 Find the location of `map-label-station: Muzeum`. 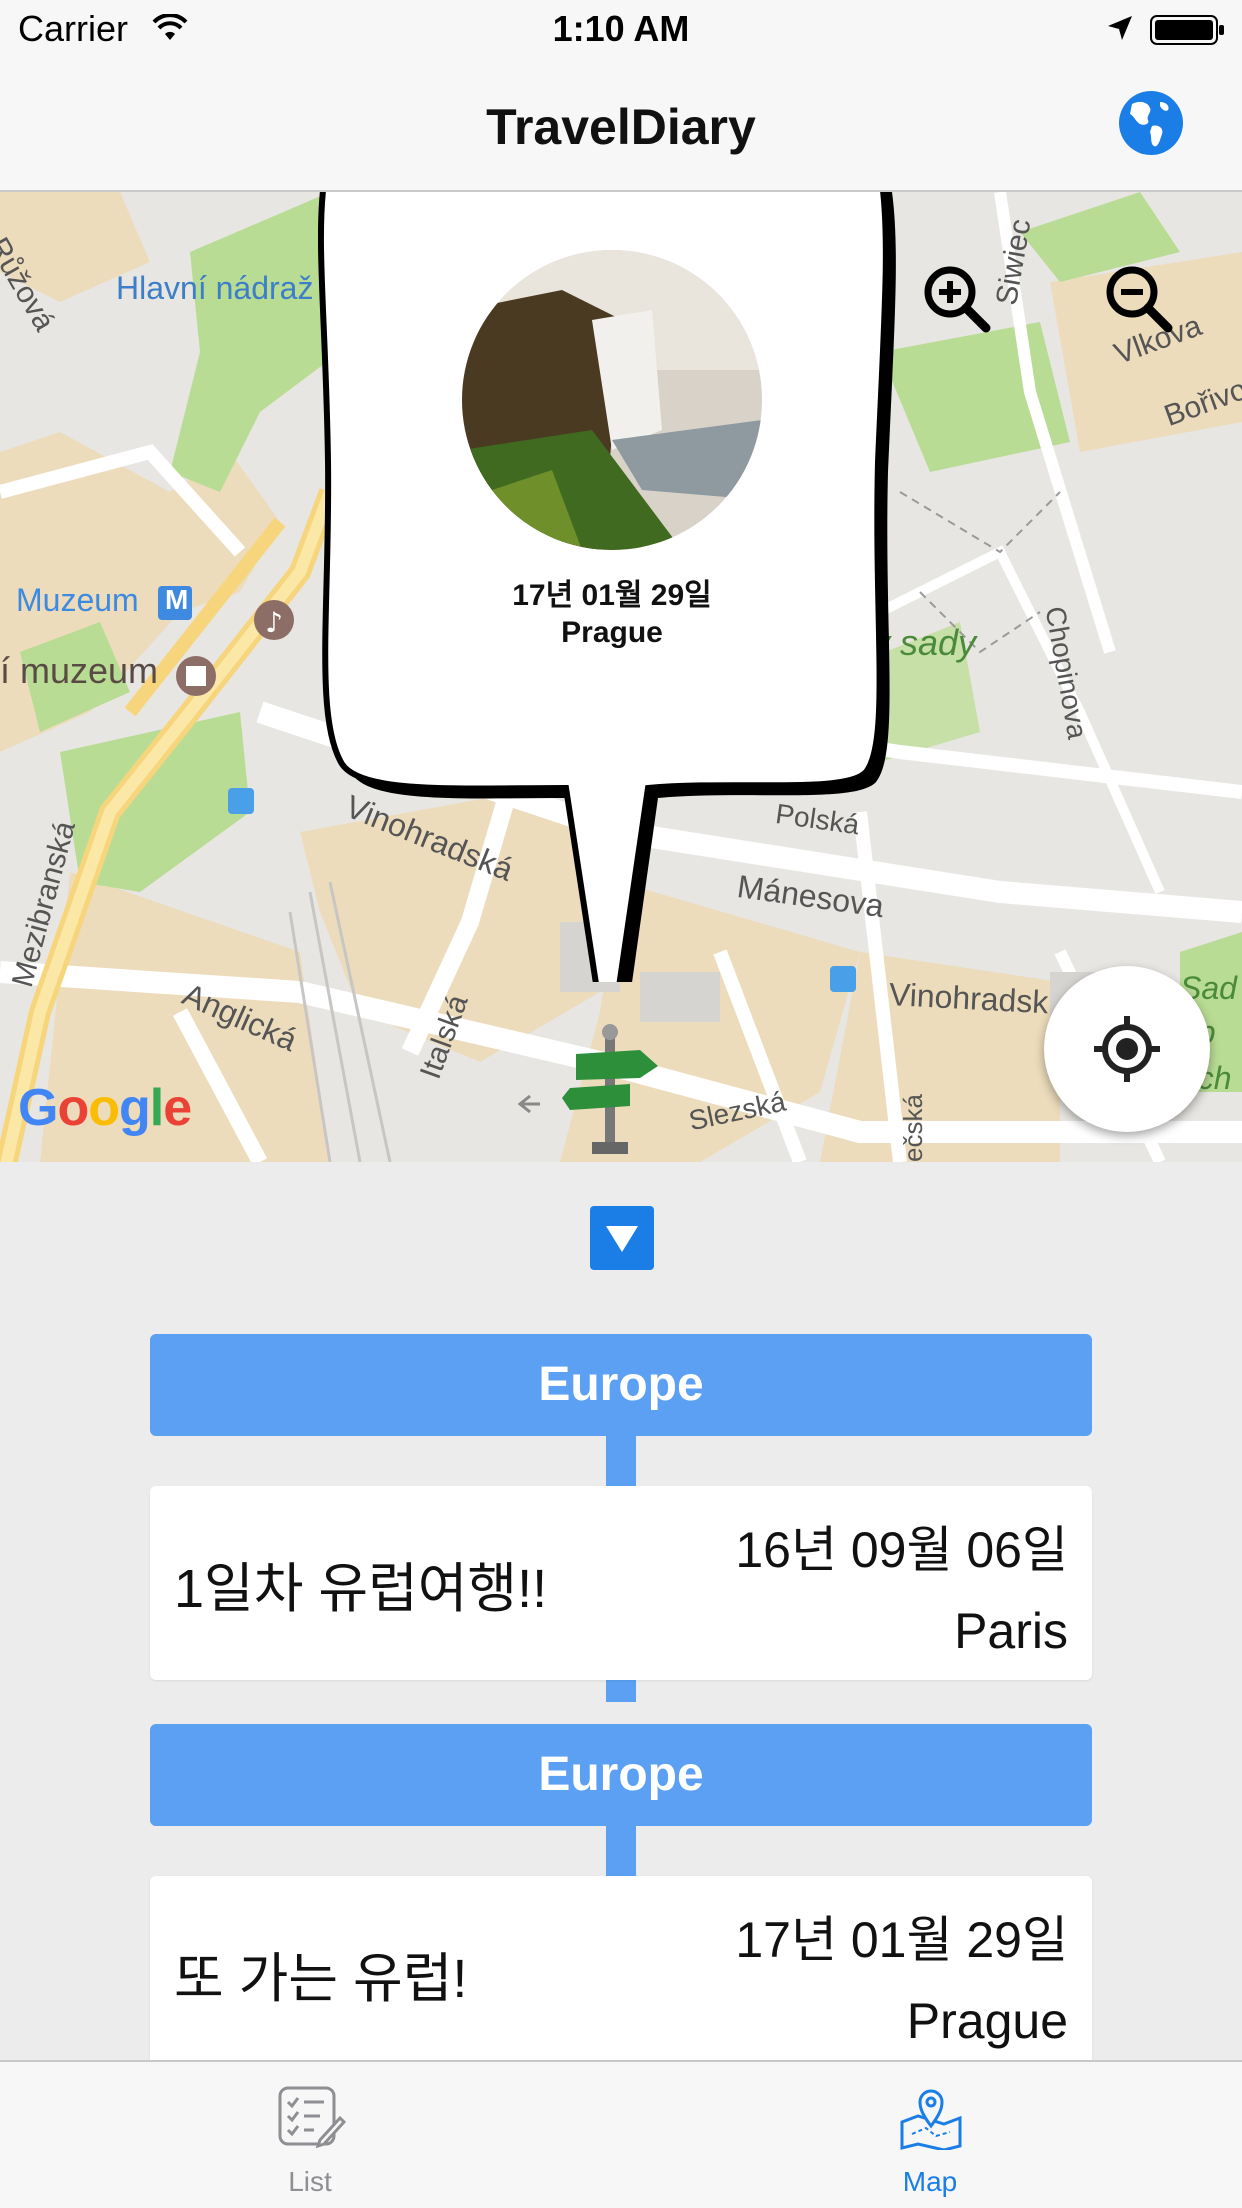

map-label-station: Muzeum is located at coordinates (77, 600).